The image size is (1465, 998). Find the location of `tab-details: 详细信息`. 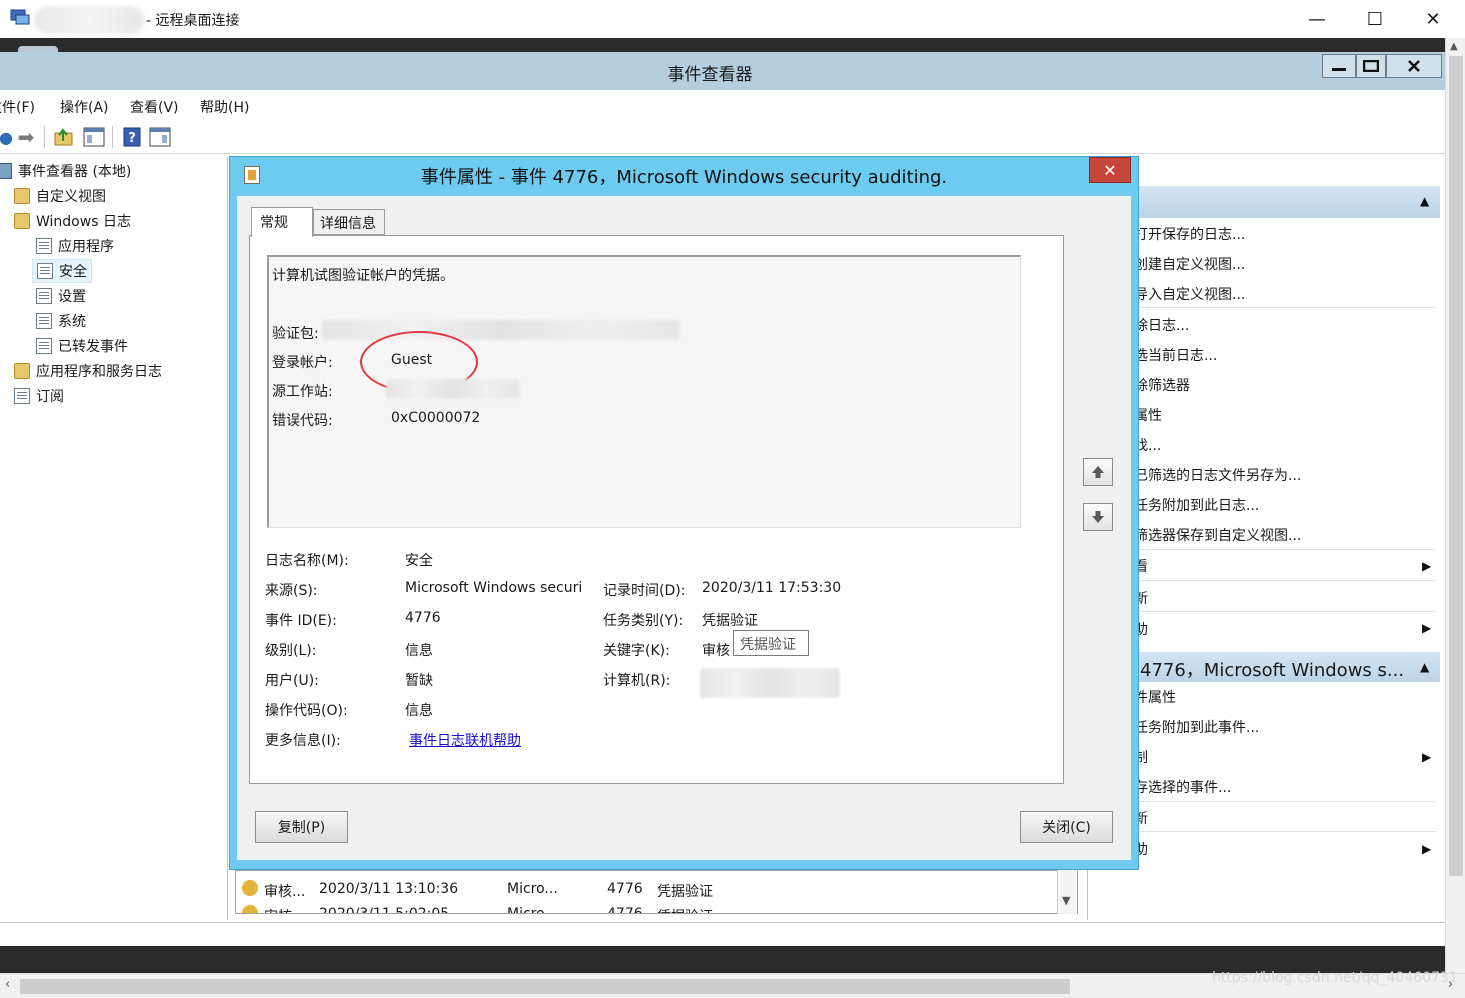

tab-details: 详细信息 is located at coordinates (349, 222).